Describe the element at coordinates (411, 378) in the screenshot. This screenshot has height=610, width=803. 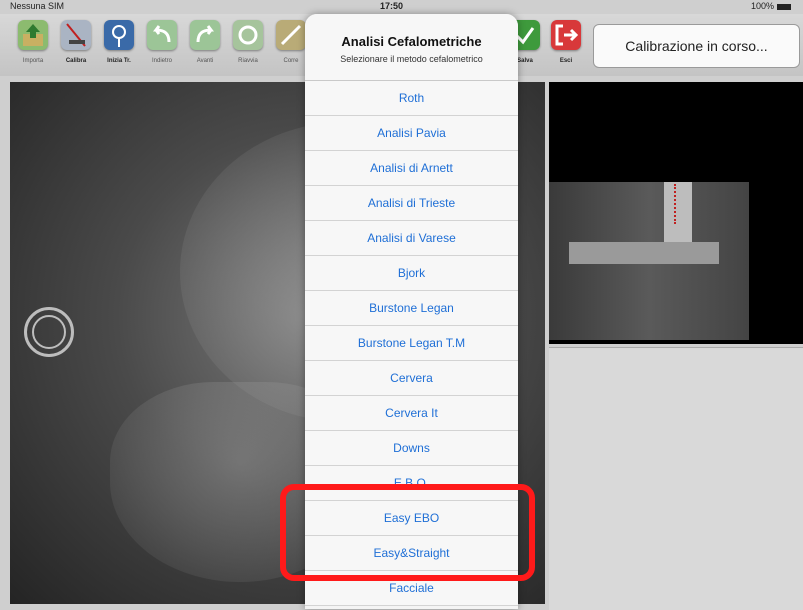
I see `option-cervera: Cervera` at that location.